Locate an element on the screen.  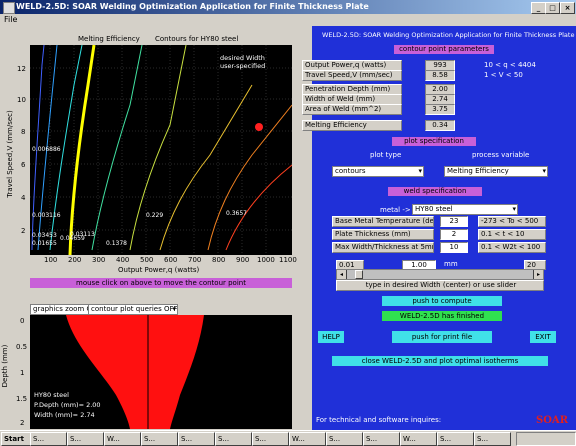
contour-label: 0.01655 is located at coordinates (44, 243).